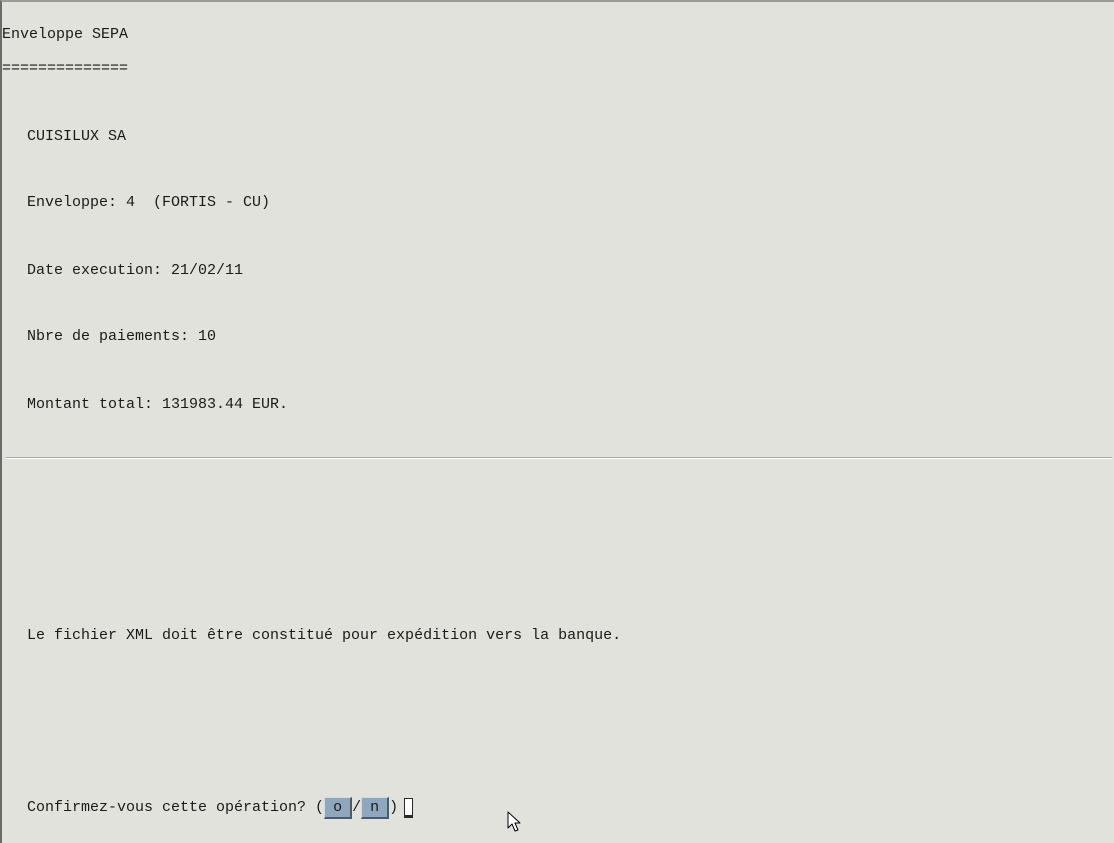  I want to click on input-cursor, so click(409, 808).